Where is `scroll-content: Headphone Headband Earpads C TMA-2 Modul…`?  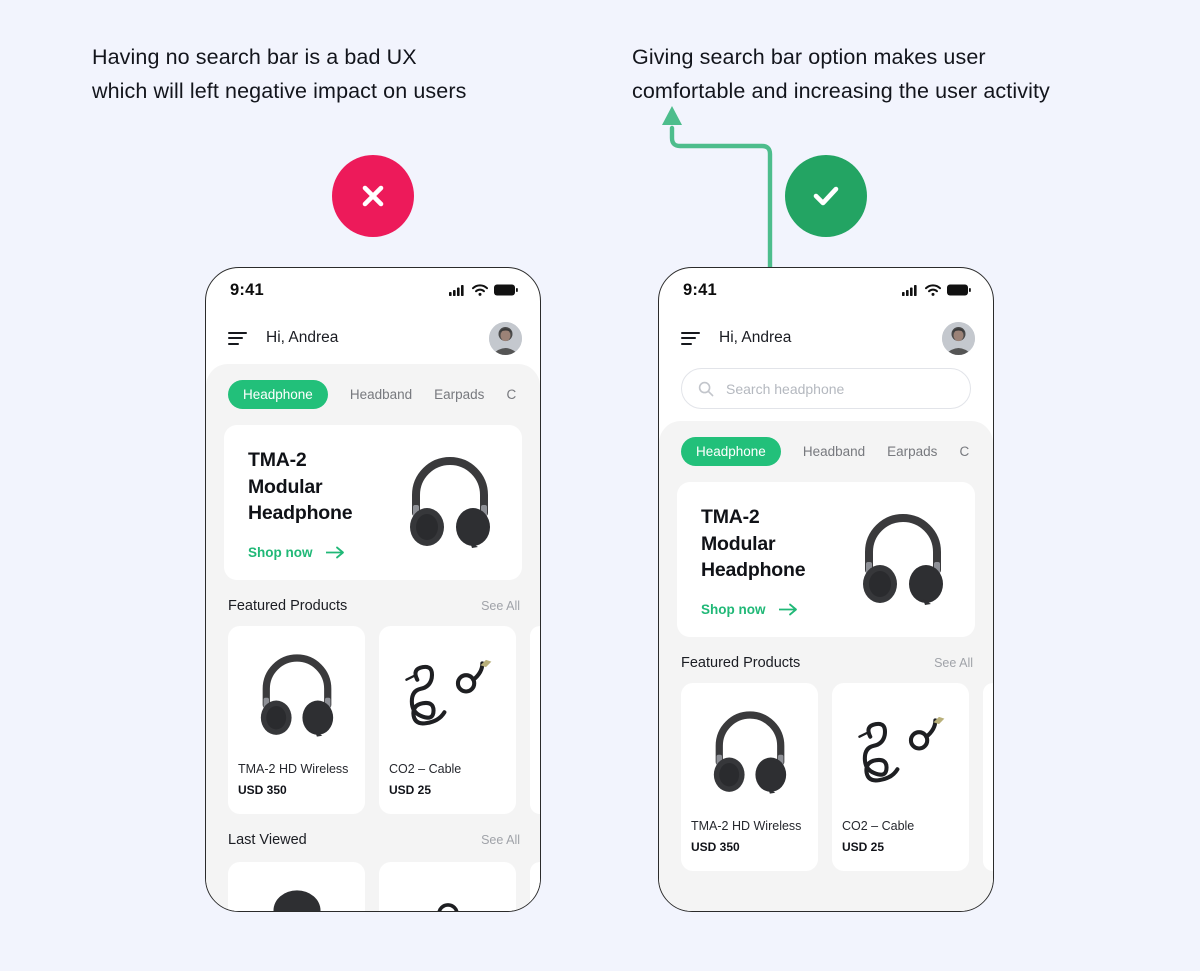 scroll-content: Headphone Headband Earpads C TMA-2 Modul… is located at coordinates (826, 666).